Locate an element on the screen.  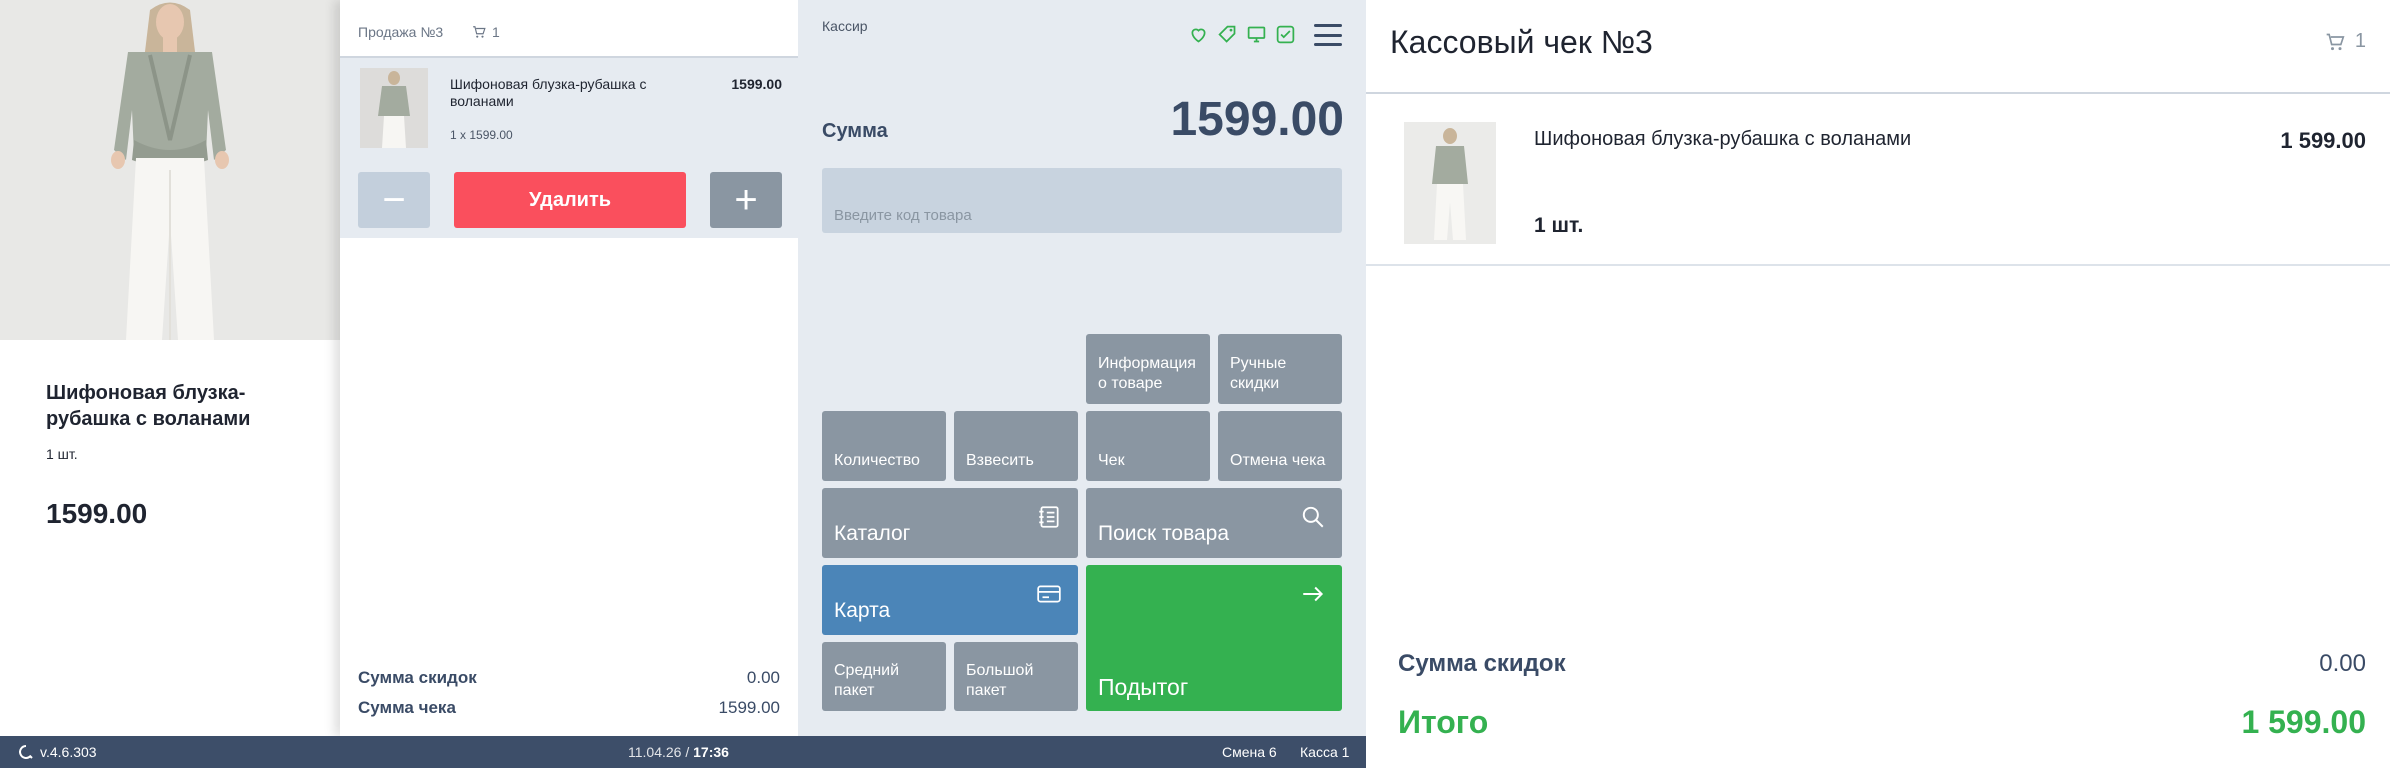
large-bag-button: Большой пакет is located at coordinates (1016, 676).